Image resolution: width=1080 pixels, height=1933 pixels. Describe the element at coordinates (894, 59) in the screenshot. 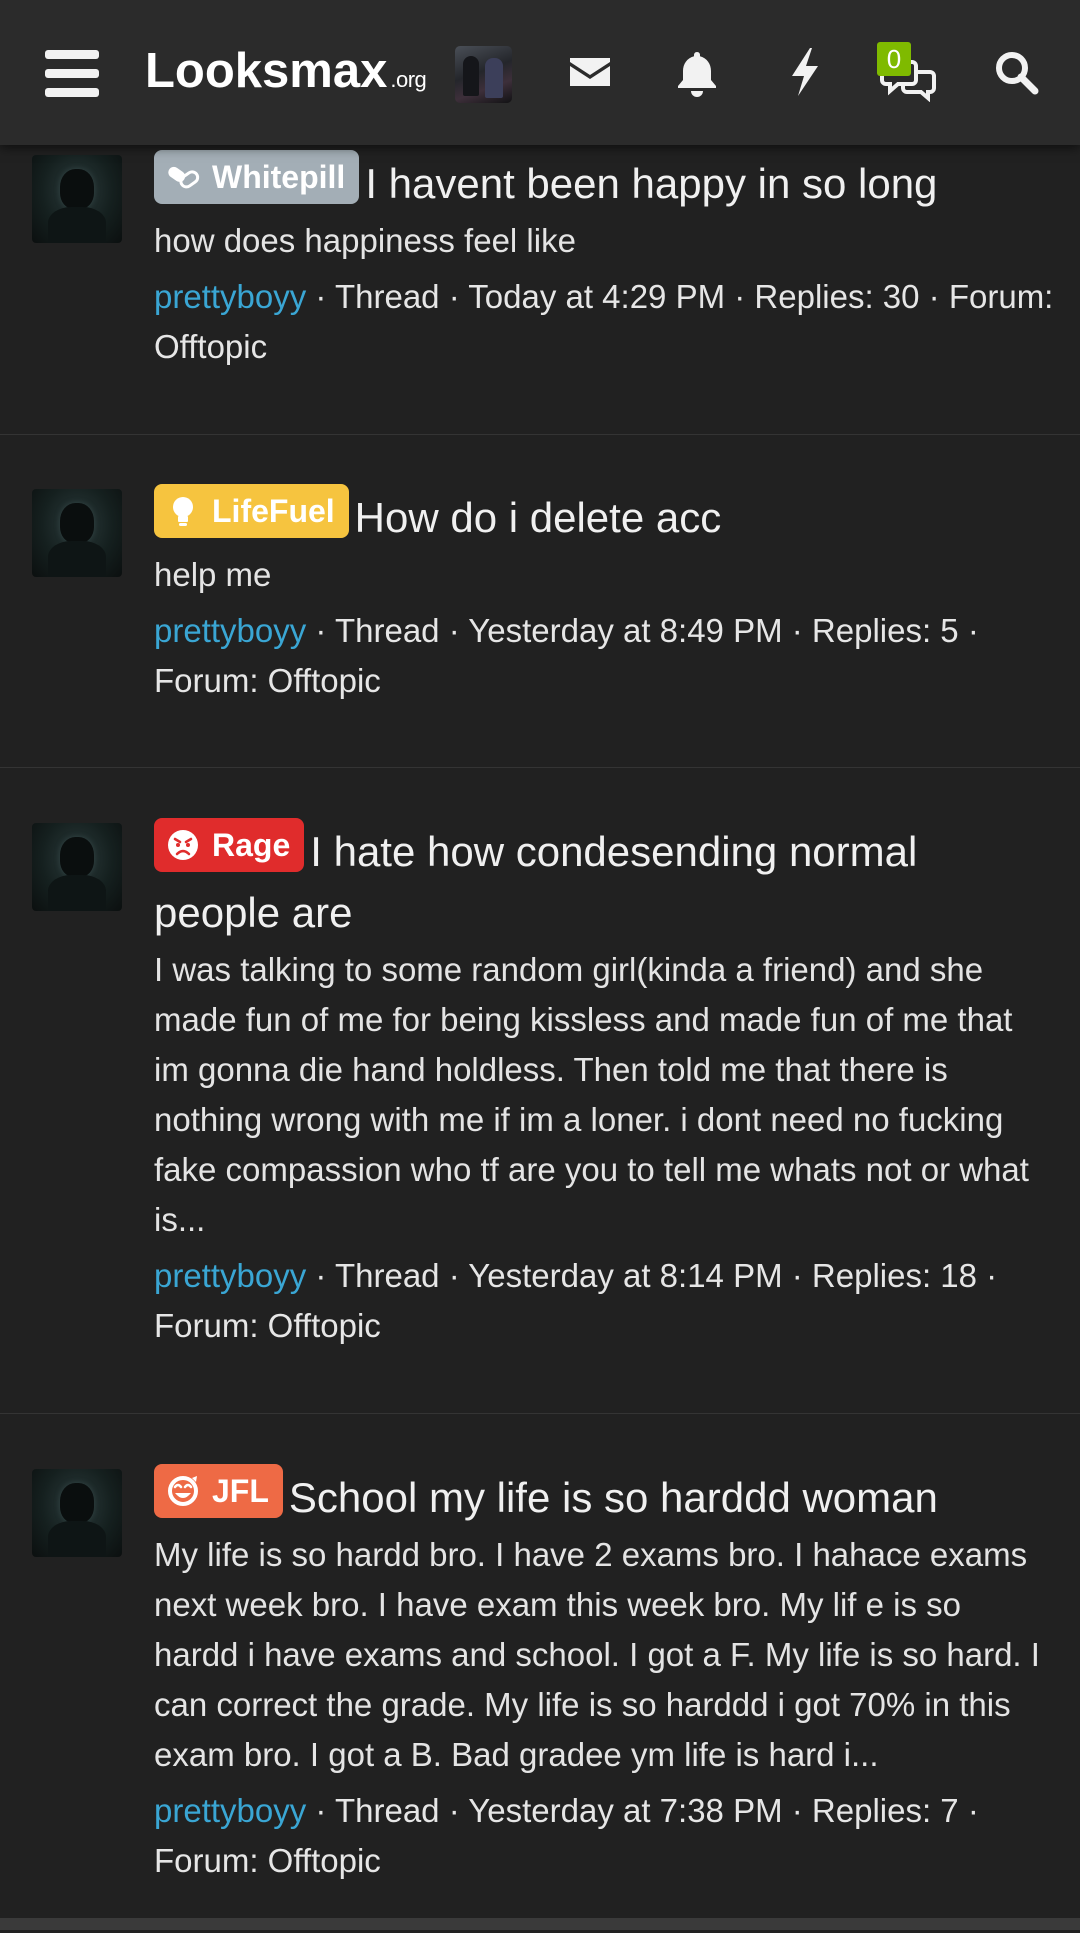

I see `chat-unread-badge: 0` at that location.